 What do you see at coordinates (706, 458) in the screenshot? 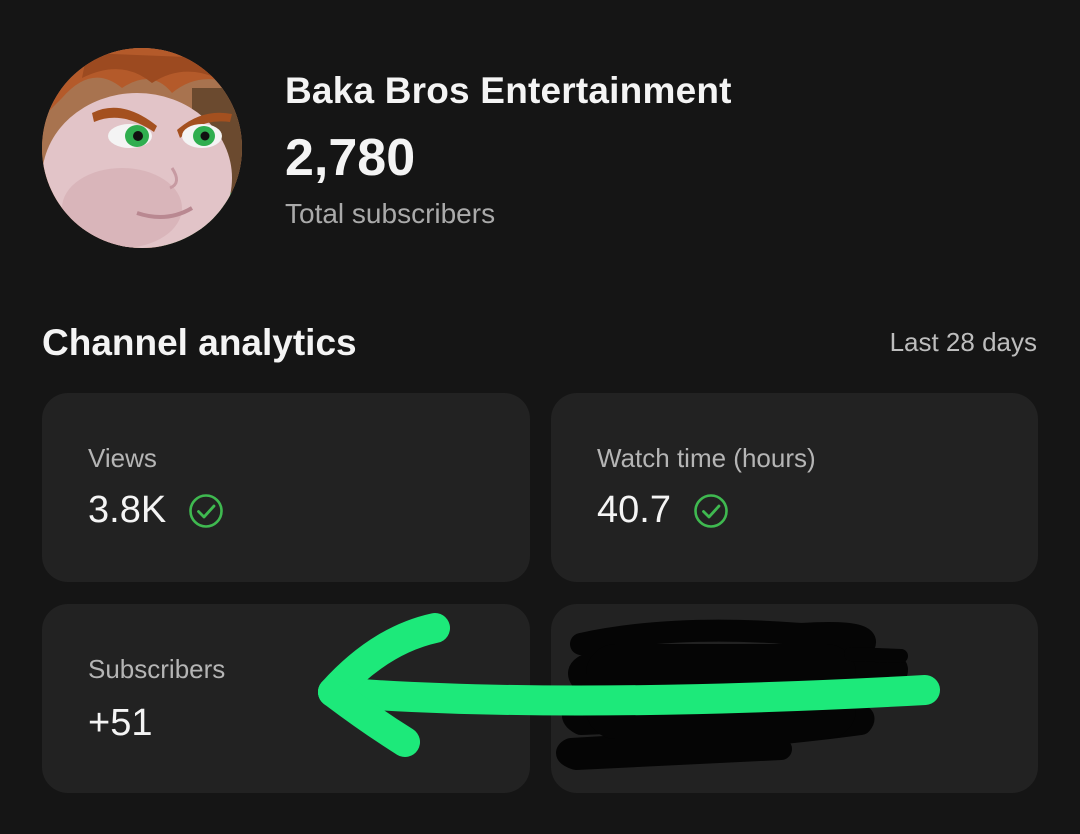
I see `watch-time-label: Watch time (hours)` at bounding box center [706, 458].